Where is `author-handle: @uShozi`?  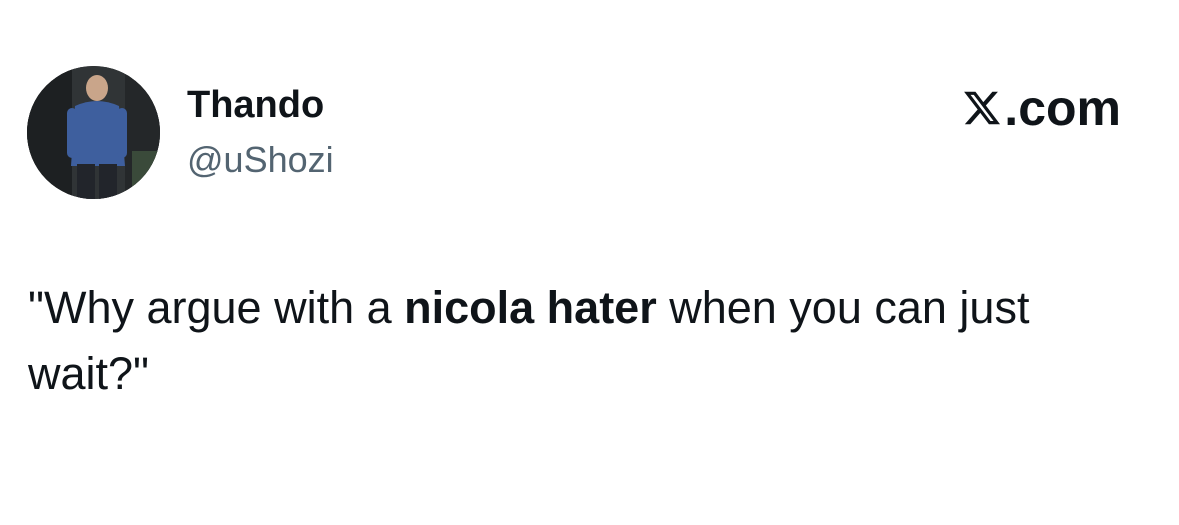
author-handle: @uShozi is located at coordinates (260, 160).